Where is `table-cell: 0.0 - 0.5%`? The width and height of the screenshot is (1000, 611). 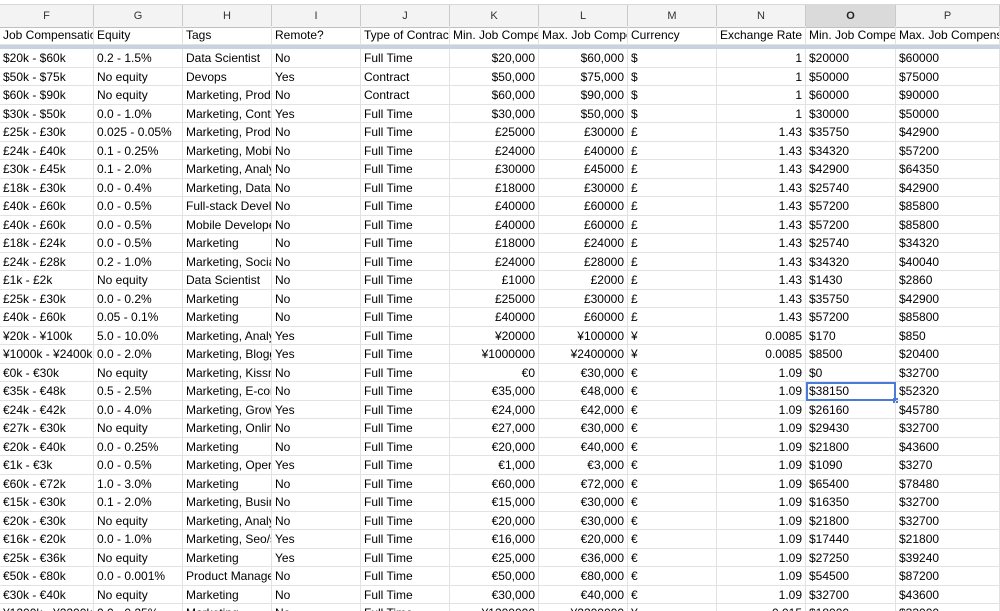
table-cell: 0.0 - 0.5% is located at coordinates (138, 465).